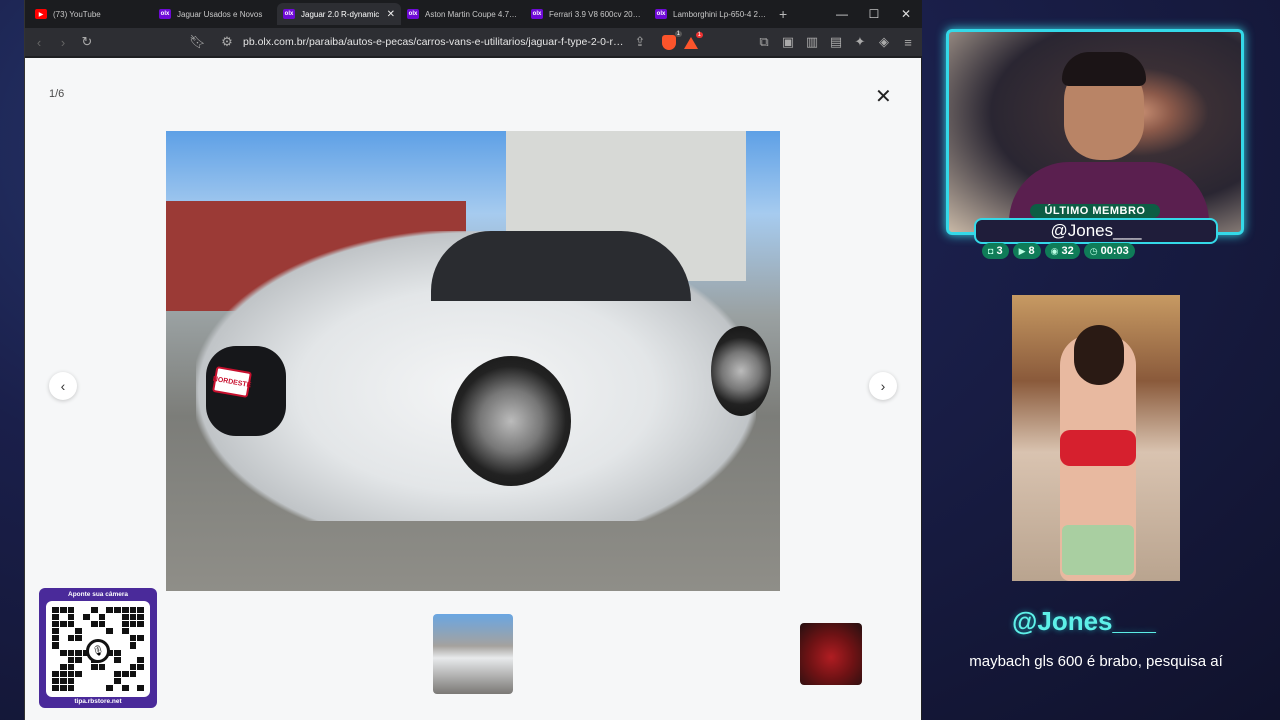 Image resolution: width=1280 pixels, height=720 pixels. What do you see at coordinates (906, 14) in the screenshot?
I see `close-window-icon: ✕` at bounding box center [906, 14].